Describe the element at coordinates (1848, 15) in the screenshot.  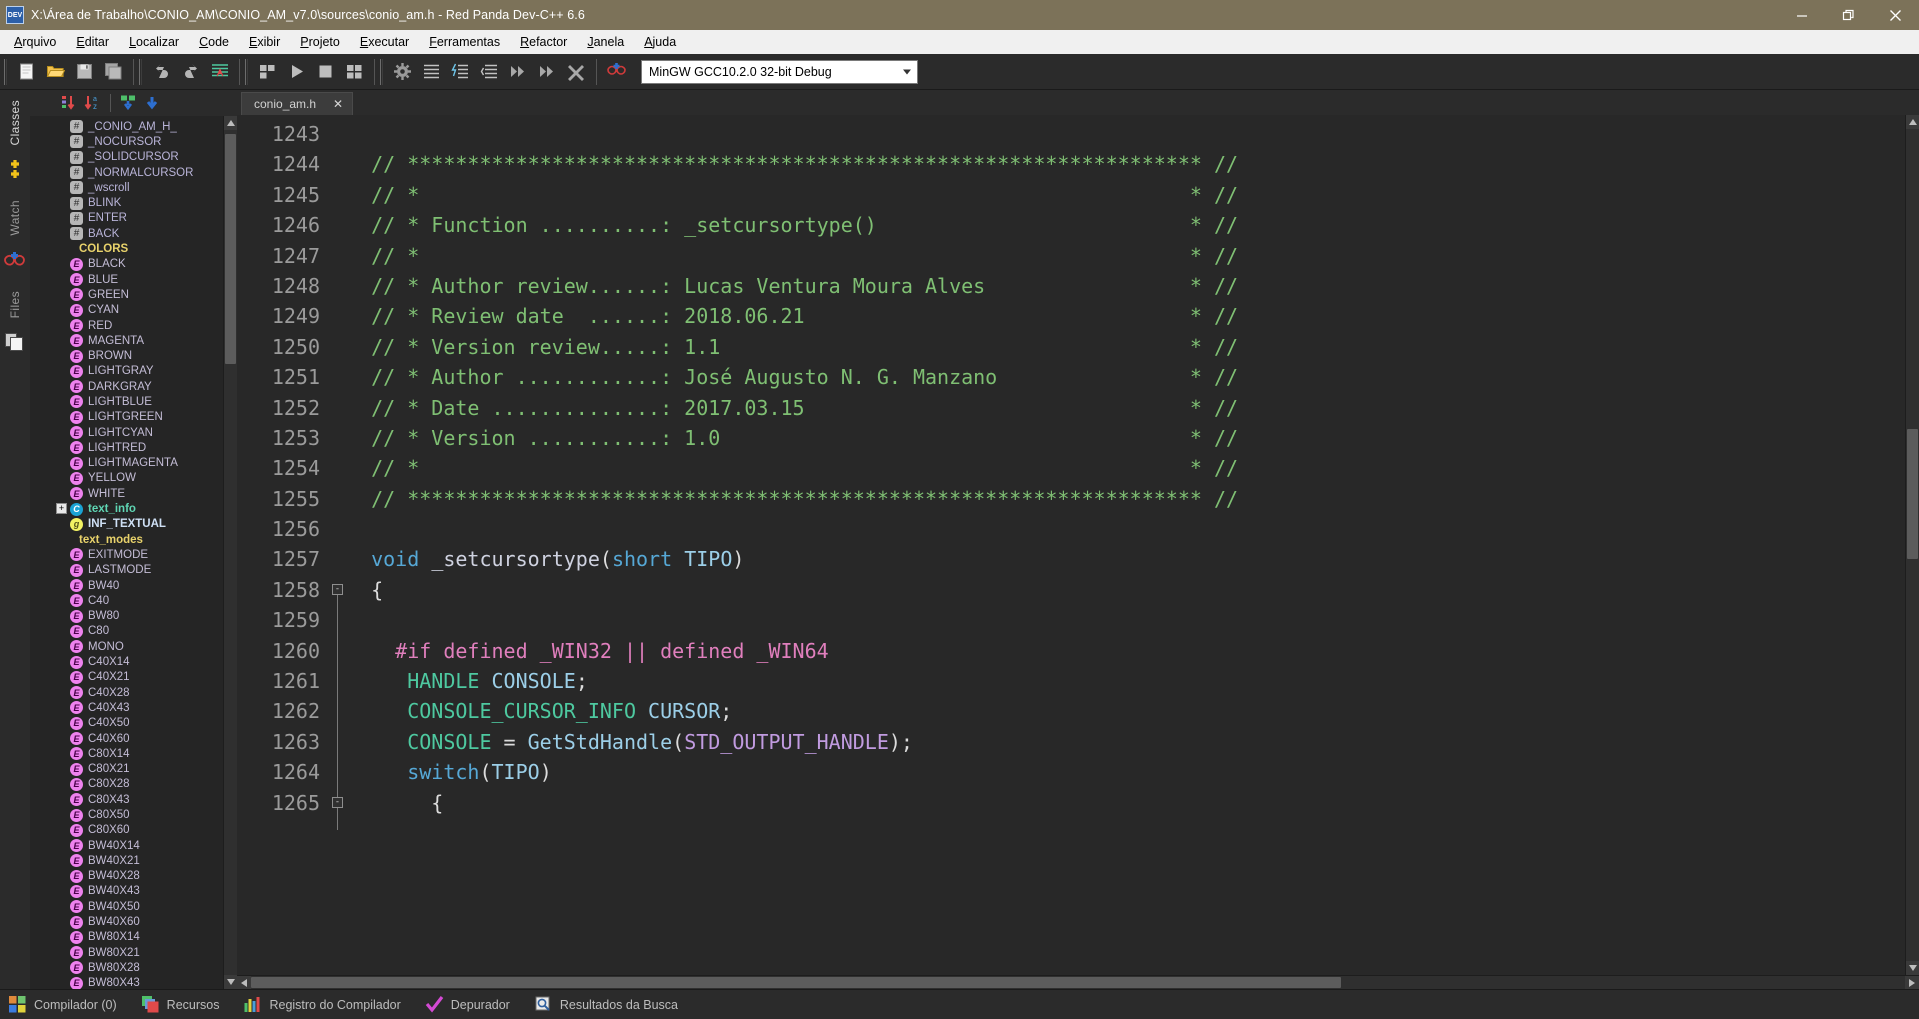
I see `maximize-button` at that location.